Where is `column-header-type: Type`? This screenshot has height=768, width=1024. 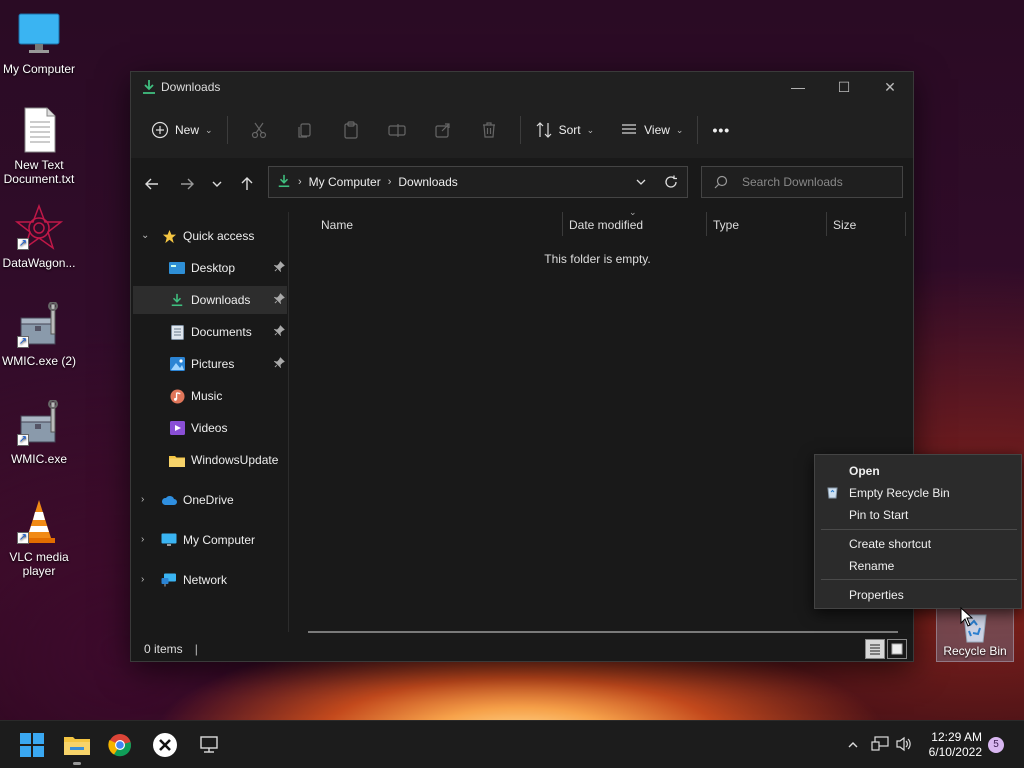 column-header-type: Type is located at coordinates (769, 225).